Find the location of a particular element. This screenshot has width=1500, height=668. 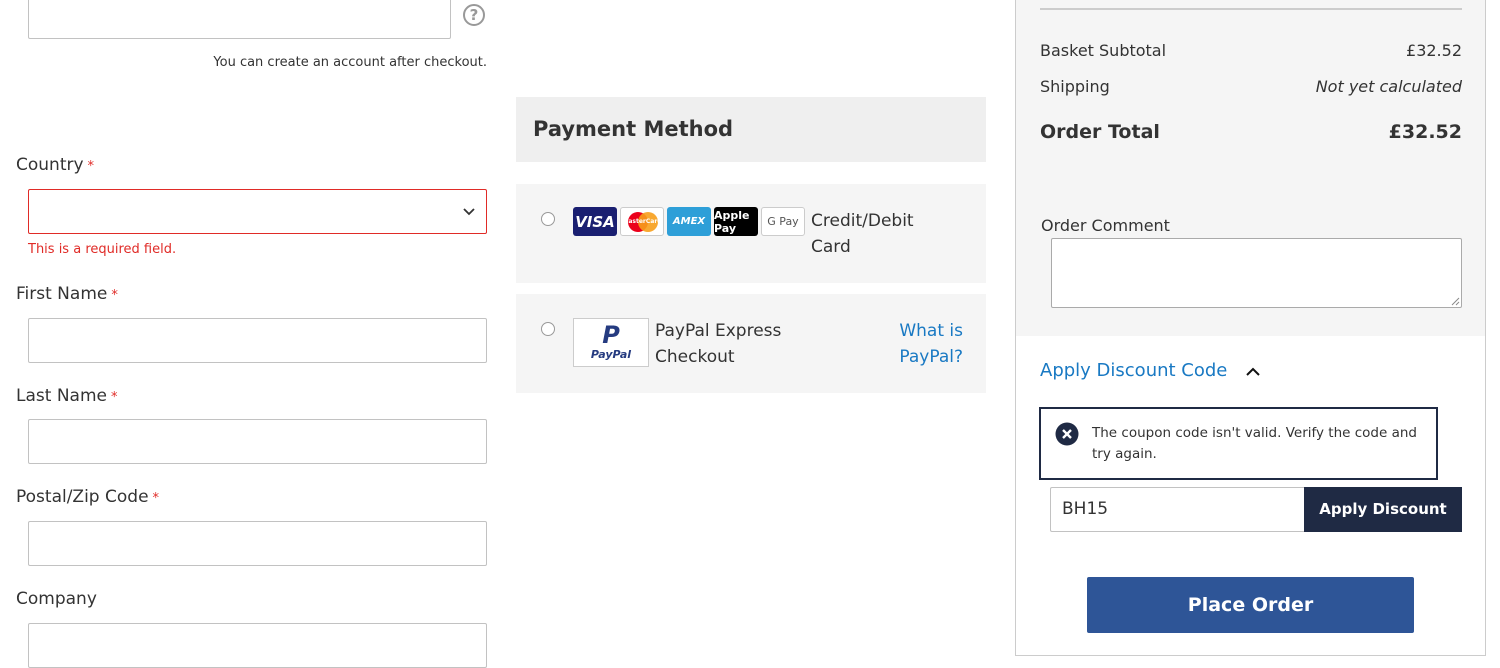

card-label-line2: Card is located at coordinates (831, 247).